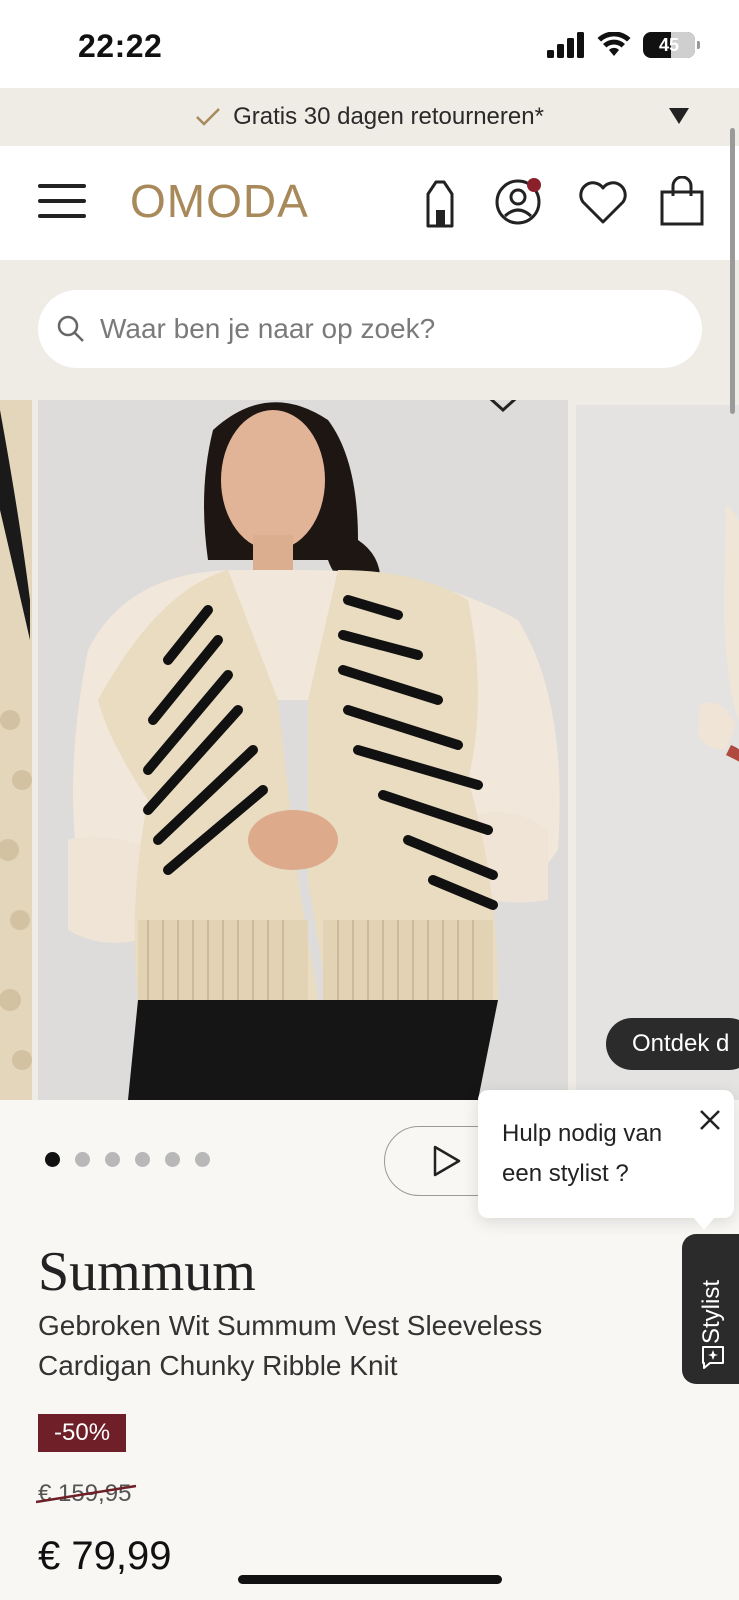 This screenshot has width=739, height=1600. Describe the element at coordinates (208, 117) in the screenshot. I see `checkmark-icon` at that location.